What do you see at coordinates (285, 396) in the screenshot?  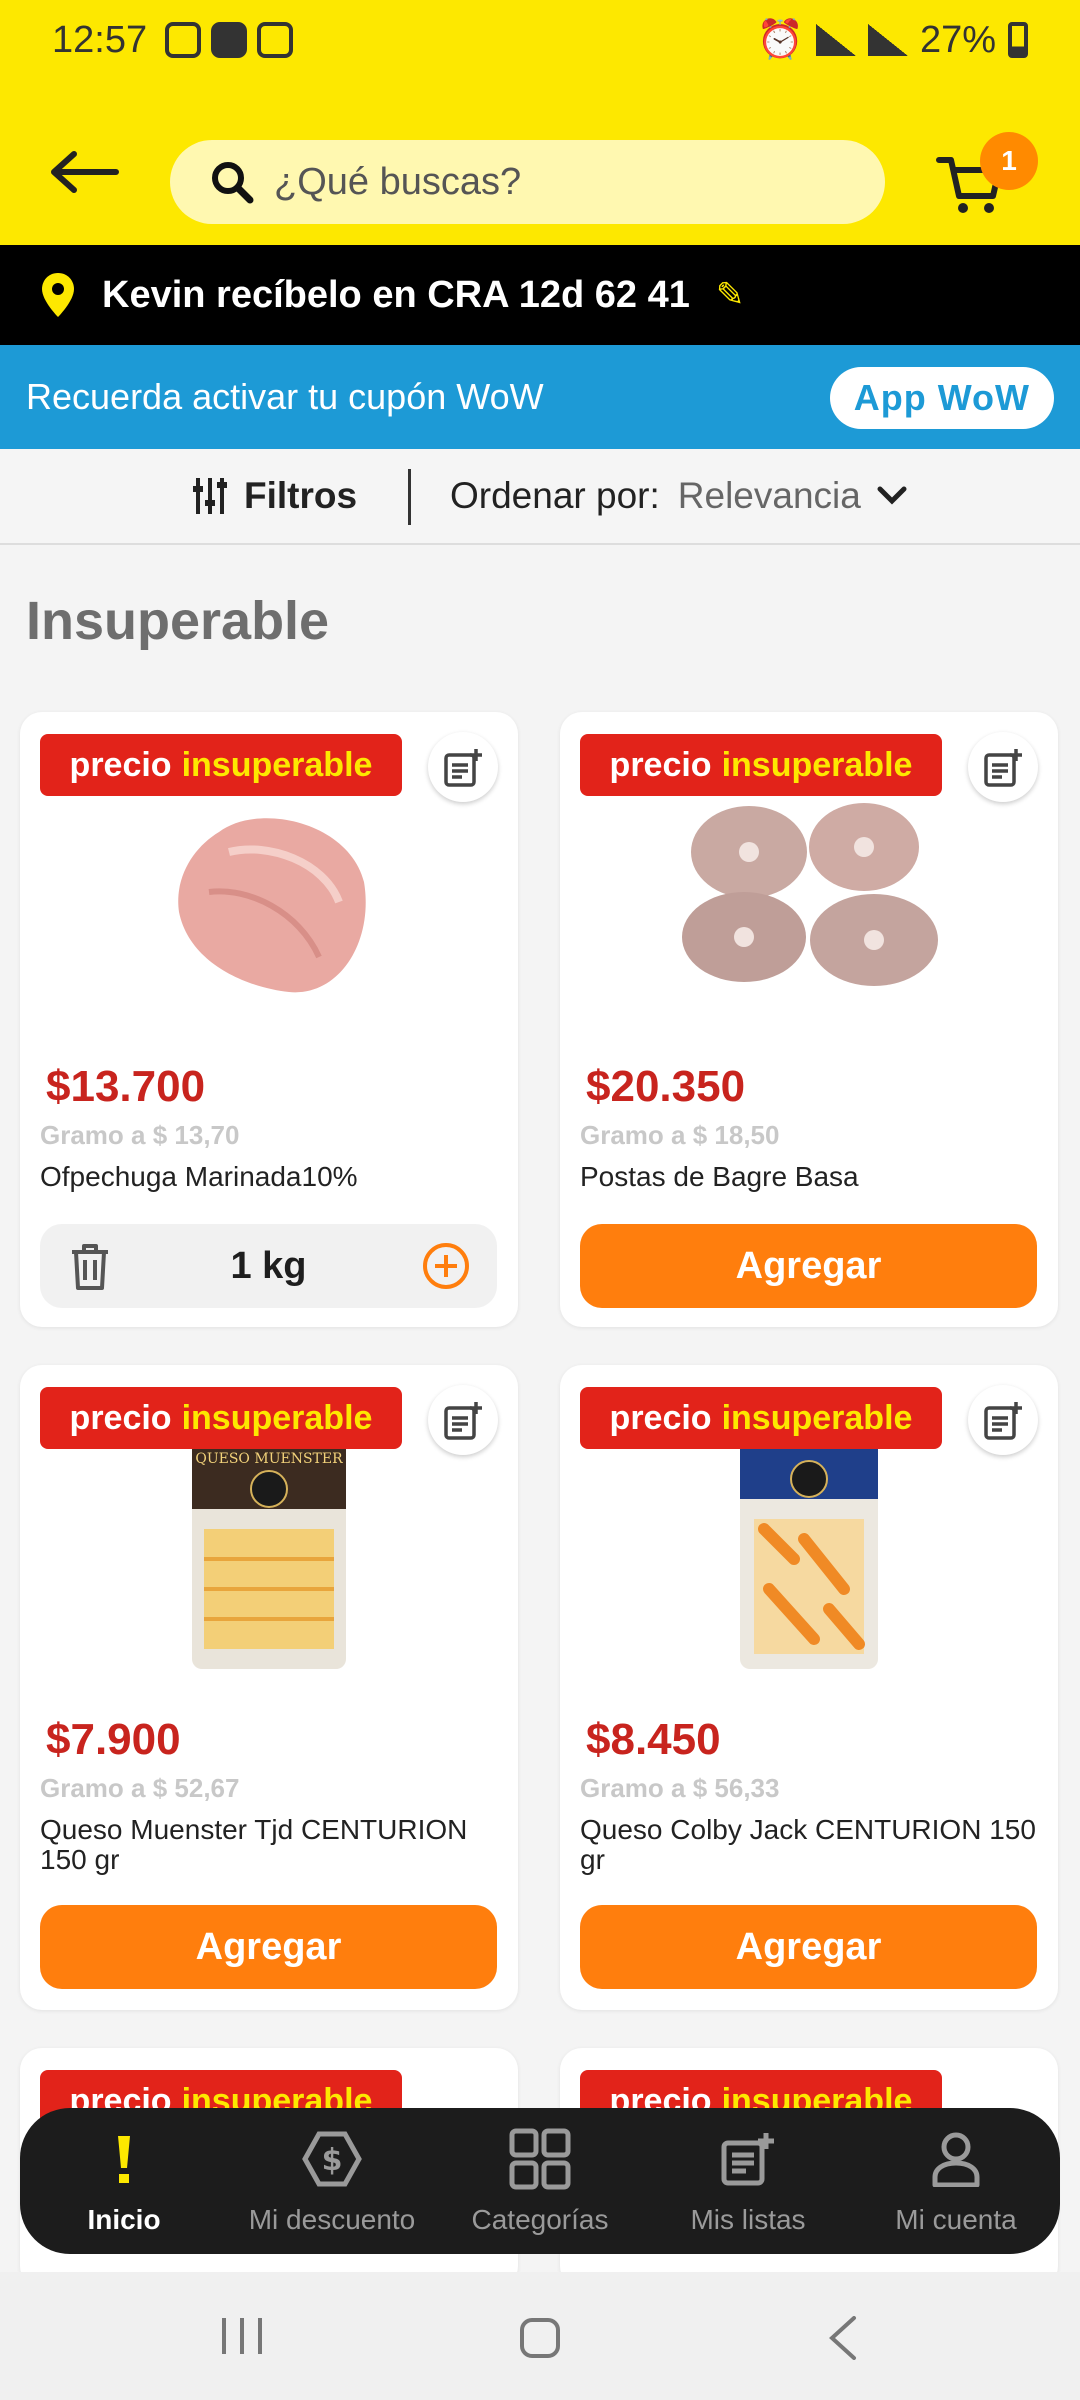 I see `promo-text: Recuerda activar tu cupón WoW` at bounding box center [285, 396].